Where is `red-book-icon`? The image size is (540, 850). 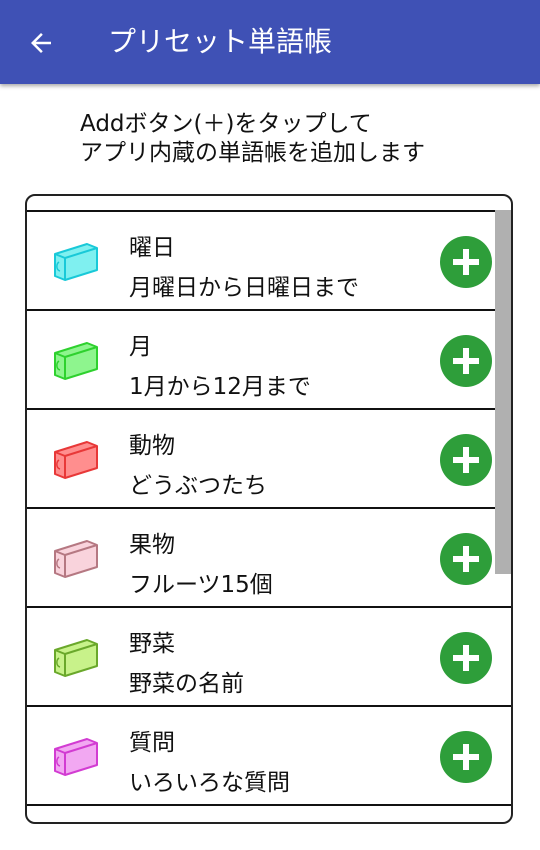
red-book-icon is located at coordinates (76, 460).